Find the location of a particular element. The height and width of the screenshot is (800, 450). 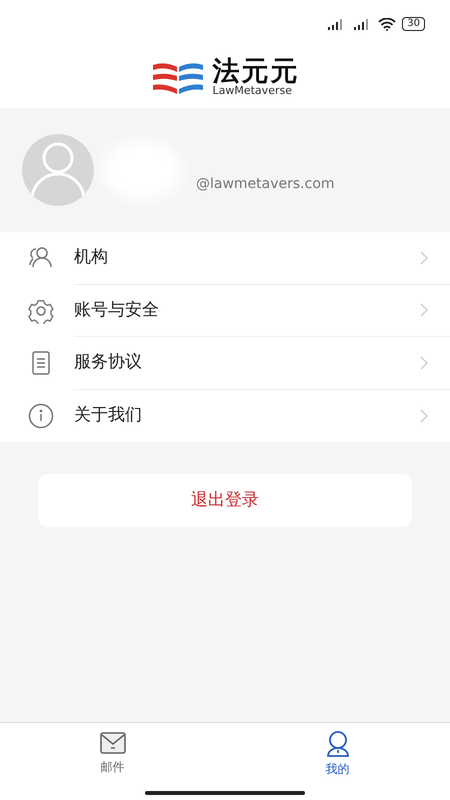

logout-button: 退出登录 is located at coordinates (225, 500).